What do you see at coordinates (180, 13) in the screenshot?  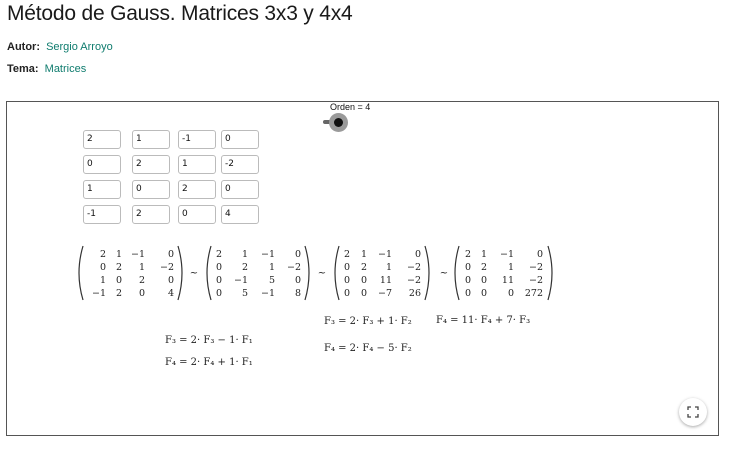 I see `page-title: Método de Gauss. Matrices 3x3 y 4x4` at bounding box center [180, 13].